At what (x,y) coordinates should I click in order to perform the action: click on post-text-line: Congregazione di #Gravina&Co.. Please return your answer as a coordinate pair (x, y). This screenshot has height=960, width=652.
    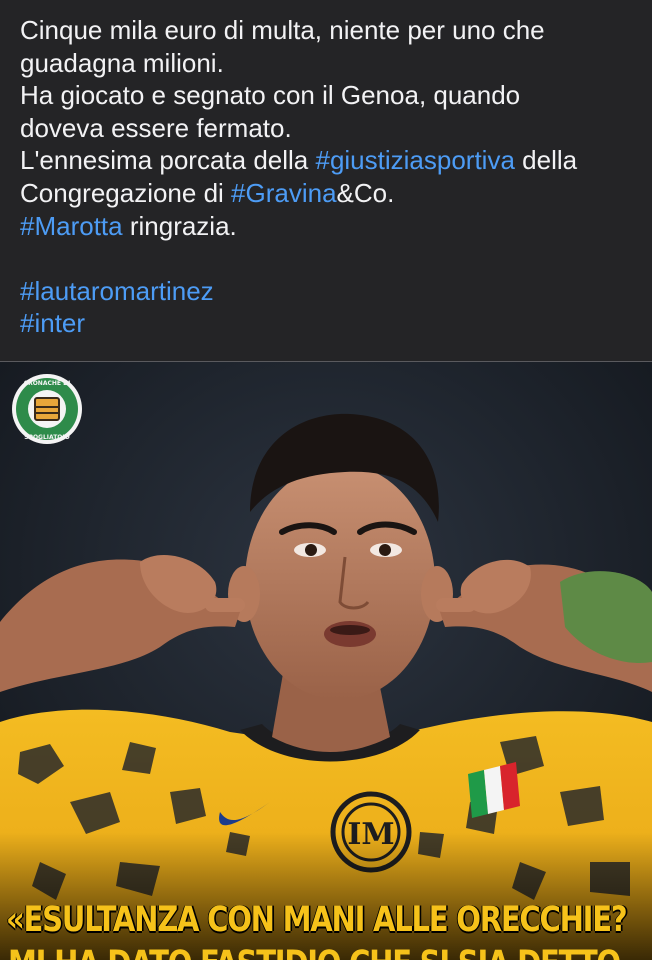
    Looking at the image, I should click on (330, 193).